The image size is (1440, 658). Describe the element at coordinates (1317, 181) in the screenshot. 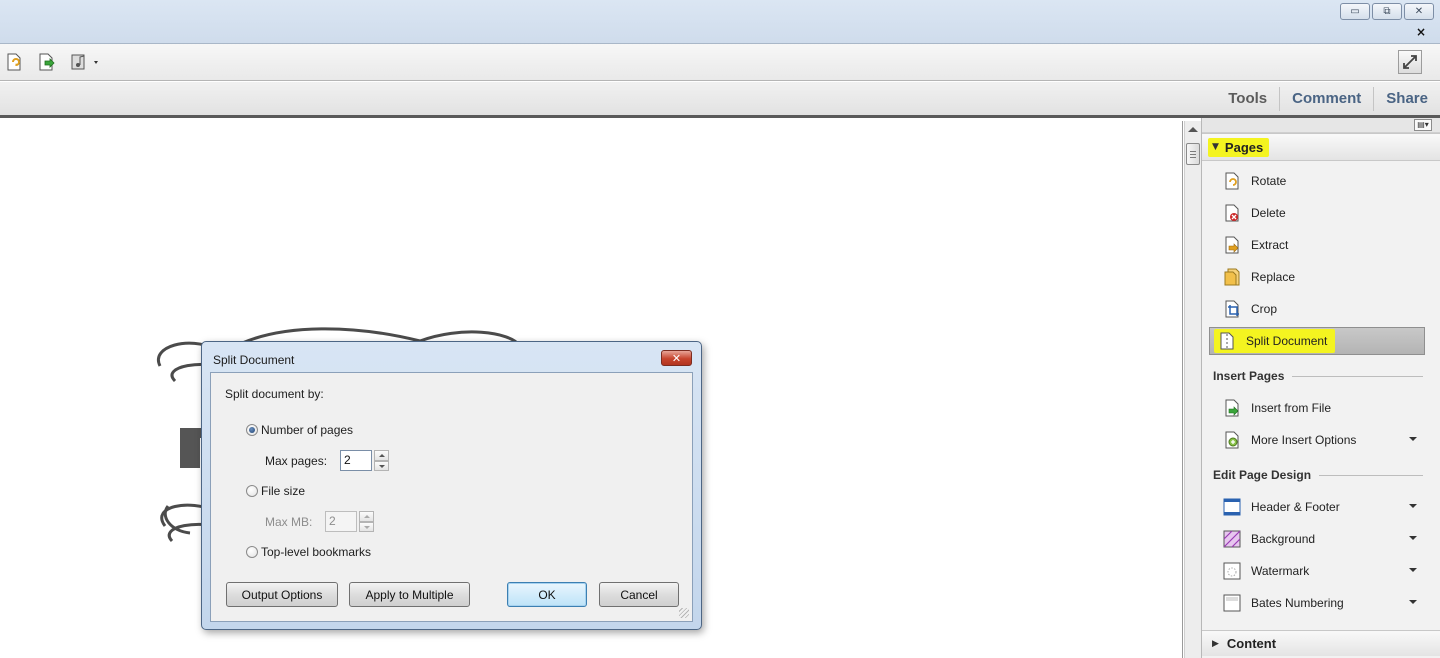

I see `rotate-item: Rotate` at that location.